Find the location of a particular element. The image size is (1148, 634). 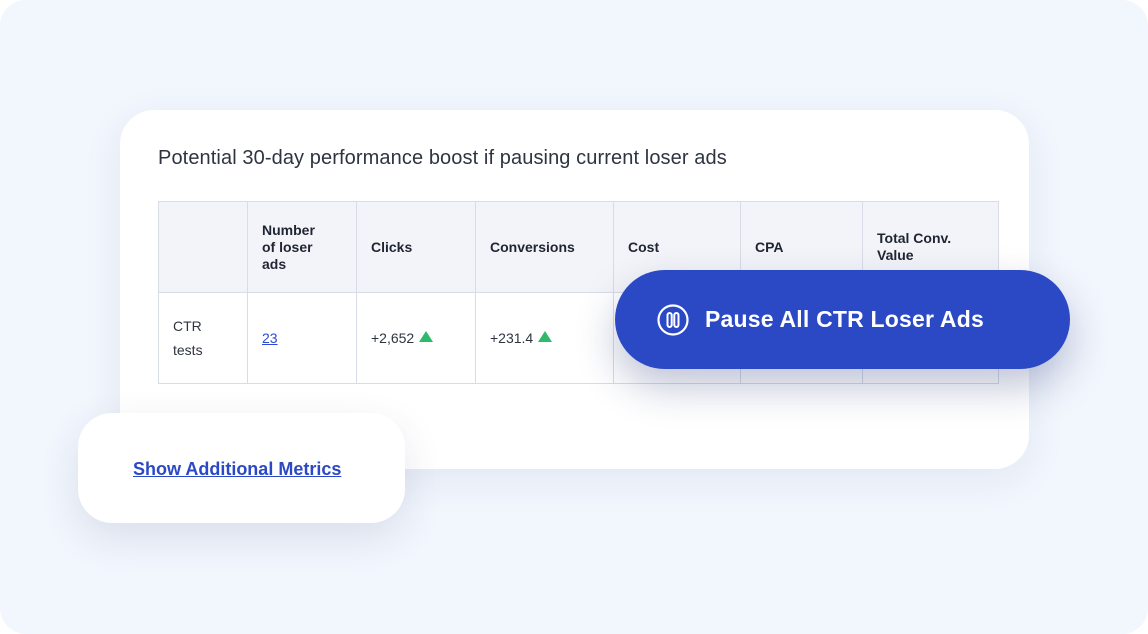

show-additional-metrics-link: Show Additional Metrics is located at coordinates (237, 469).